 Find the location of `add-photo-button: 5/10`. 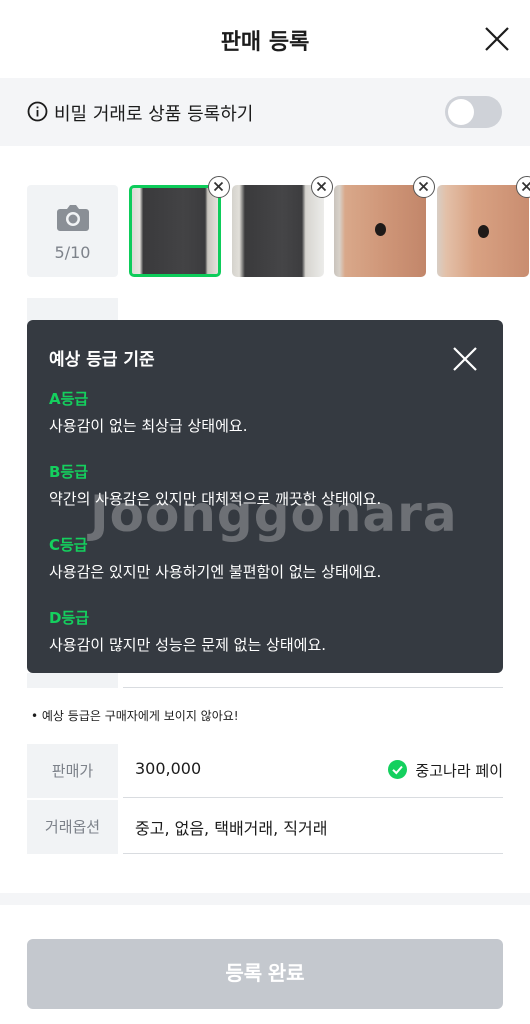

add-photo-button: 5/10 is located at coordinates (72, 231).